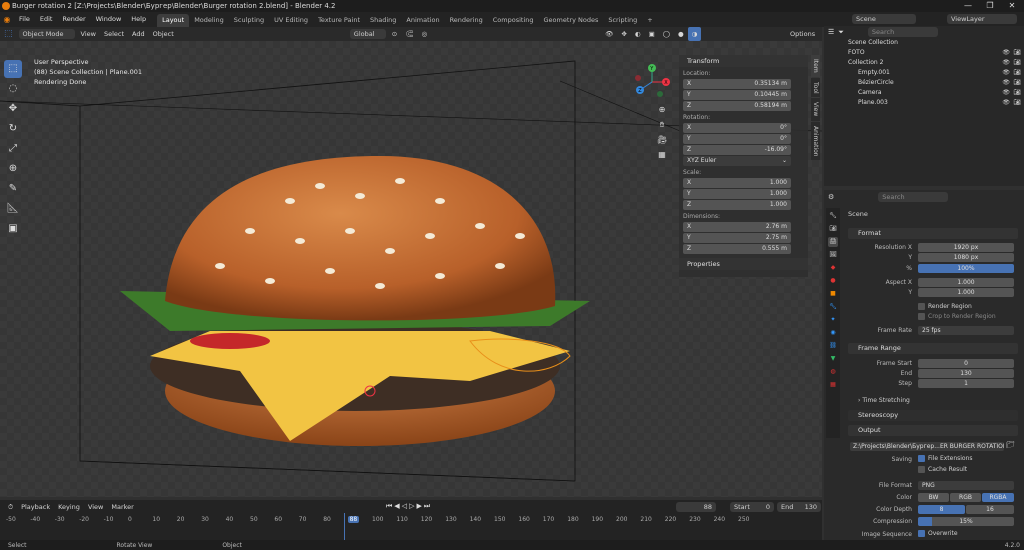 The height and width of the screenshot is (550, 1024). What do you see at coordinates (966, 485) in the screenshot?
I see `file-format-select: PNG` at bounding box center [966, 485].